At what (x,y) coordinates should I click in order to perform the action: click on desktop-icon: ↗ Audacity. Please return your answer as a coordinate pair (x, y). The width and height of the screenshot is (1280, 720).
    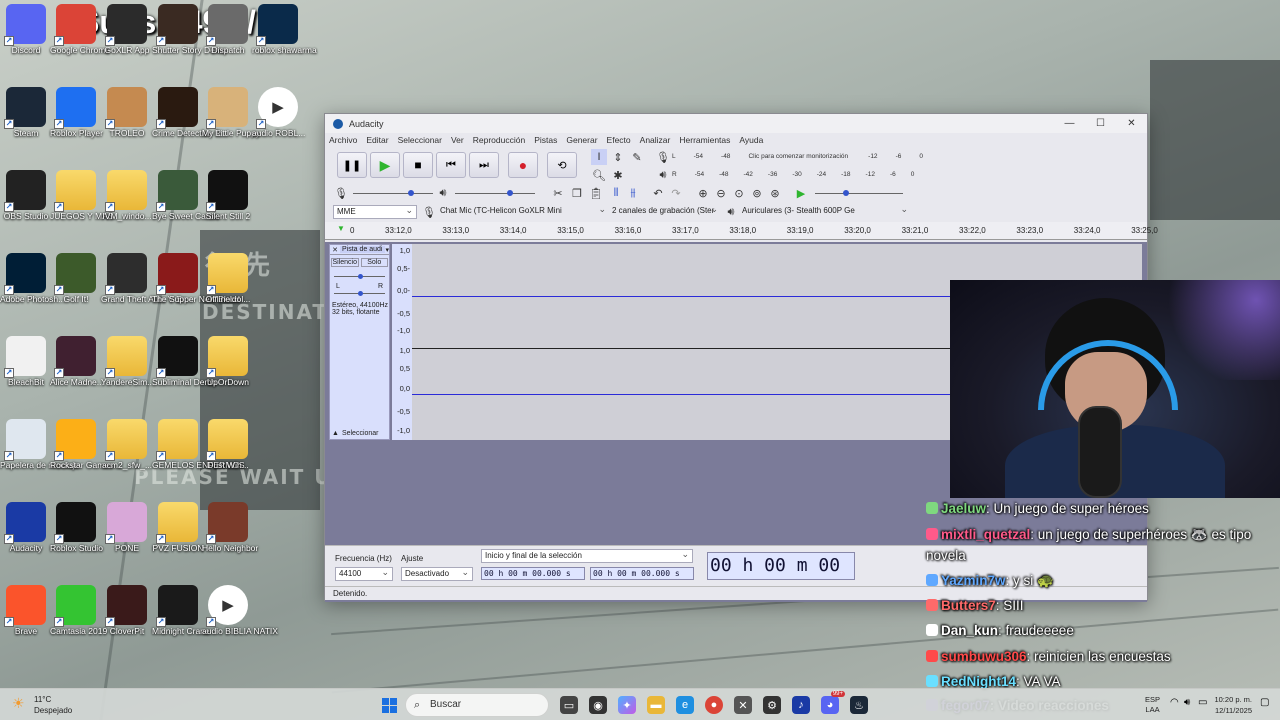
    Looking at the image, I should click on (26, 528).